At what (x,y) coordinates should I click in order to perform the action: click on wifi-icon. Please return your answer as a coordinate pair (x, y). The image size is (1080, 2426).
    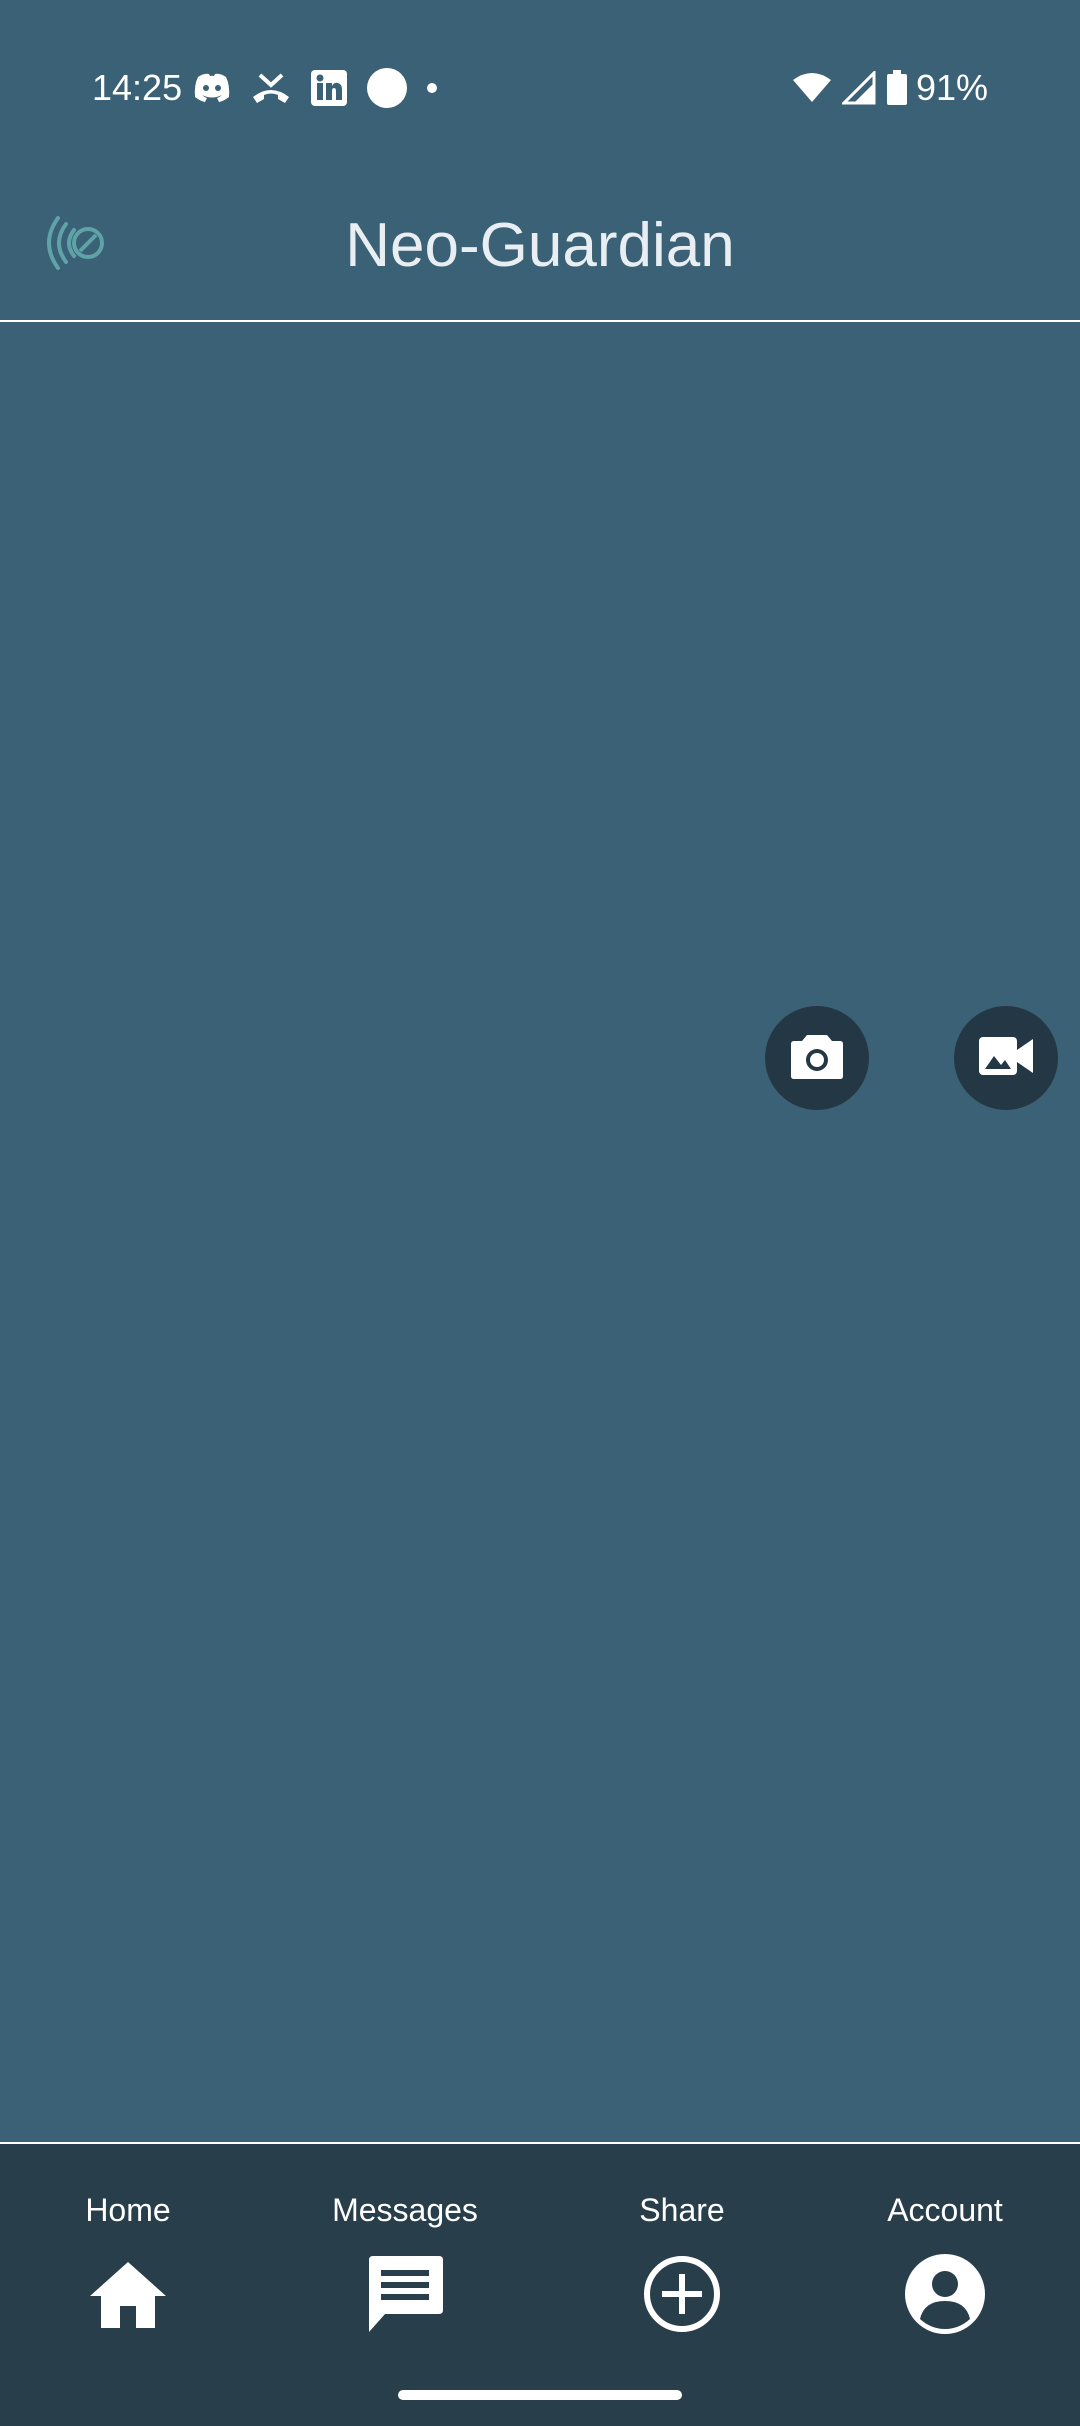
    Looking at the image, I should click on (812, 88).